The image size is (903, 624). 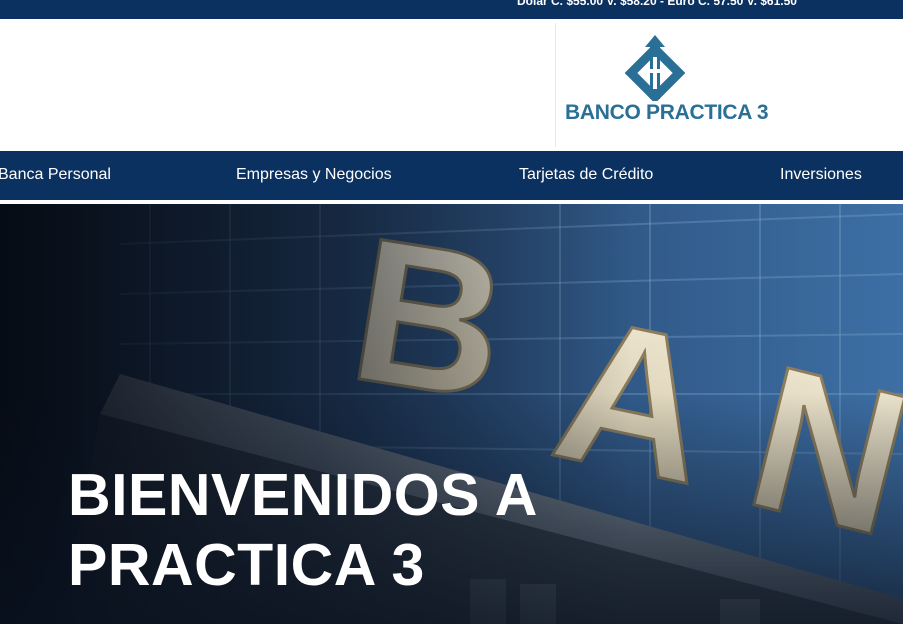 What do you see at coordinates (667, 112) in the screenshot?
I see `bank-logo-text: BANCO PRACTICA 3` at bounding box center [667, 112].